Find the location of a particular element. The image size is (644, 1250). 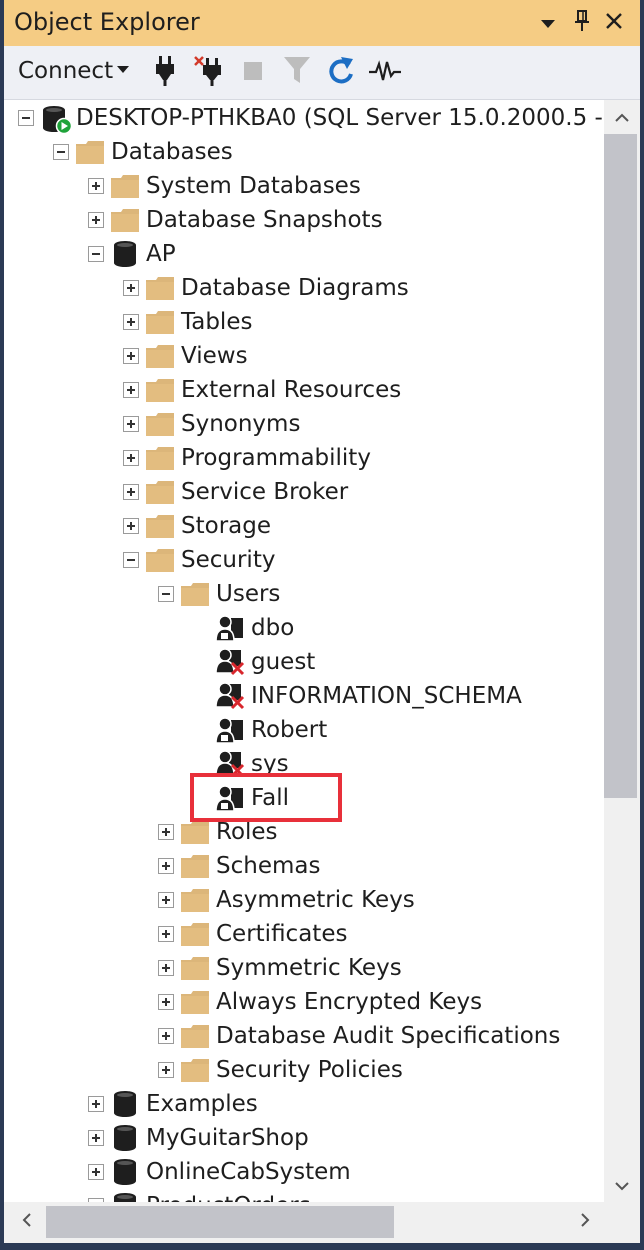

filter-button is located at coordinates (297, 73).